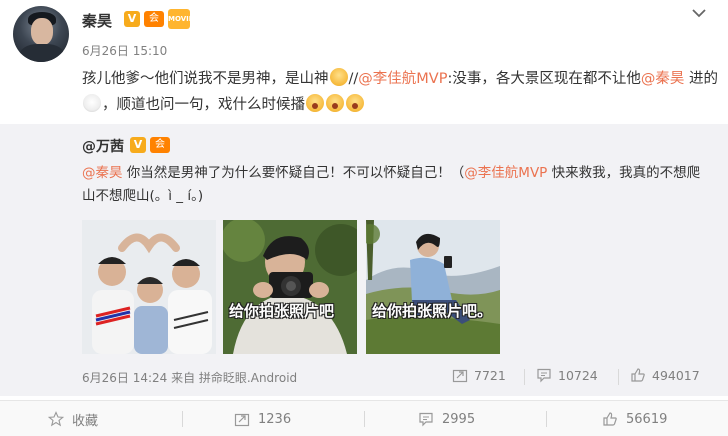  What do you see at coordinates (647, 419) in the screenshot?
I see `like-count: 56619` at bounding box center [647, 419].